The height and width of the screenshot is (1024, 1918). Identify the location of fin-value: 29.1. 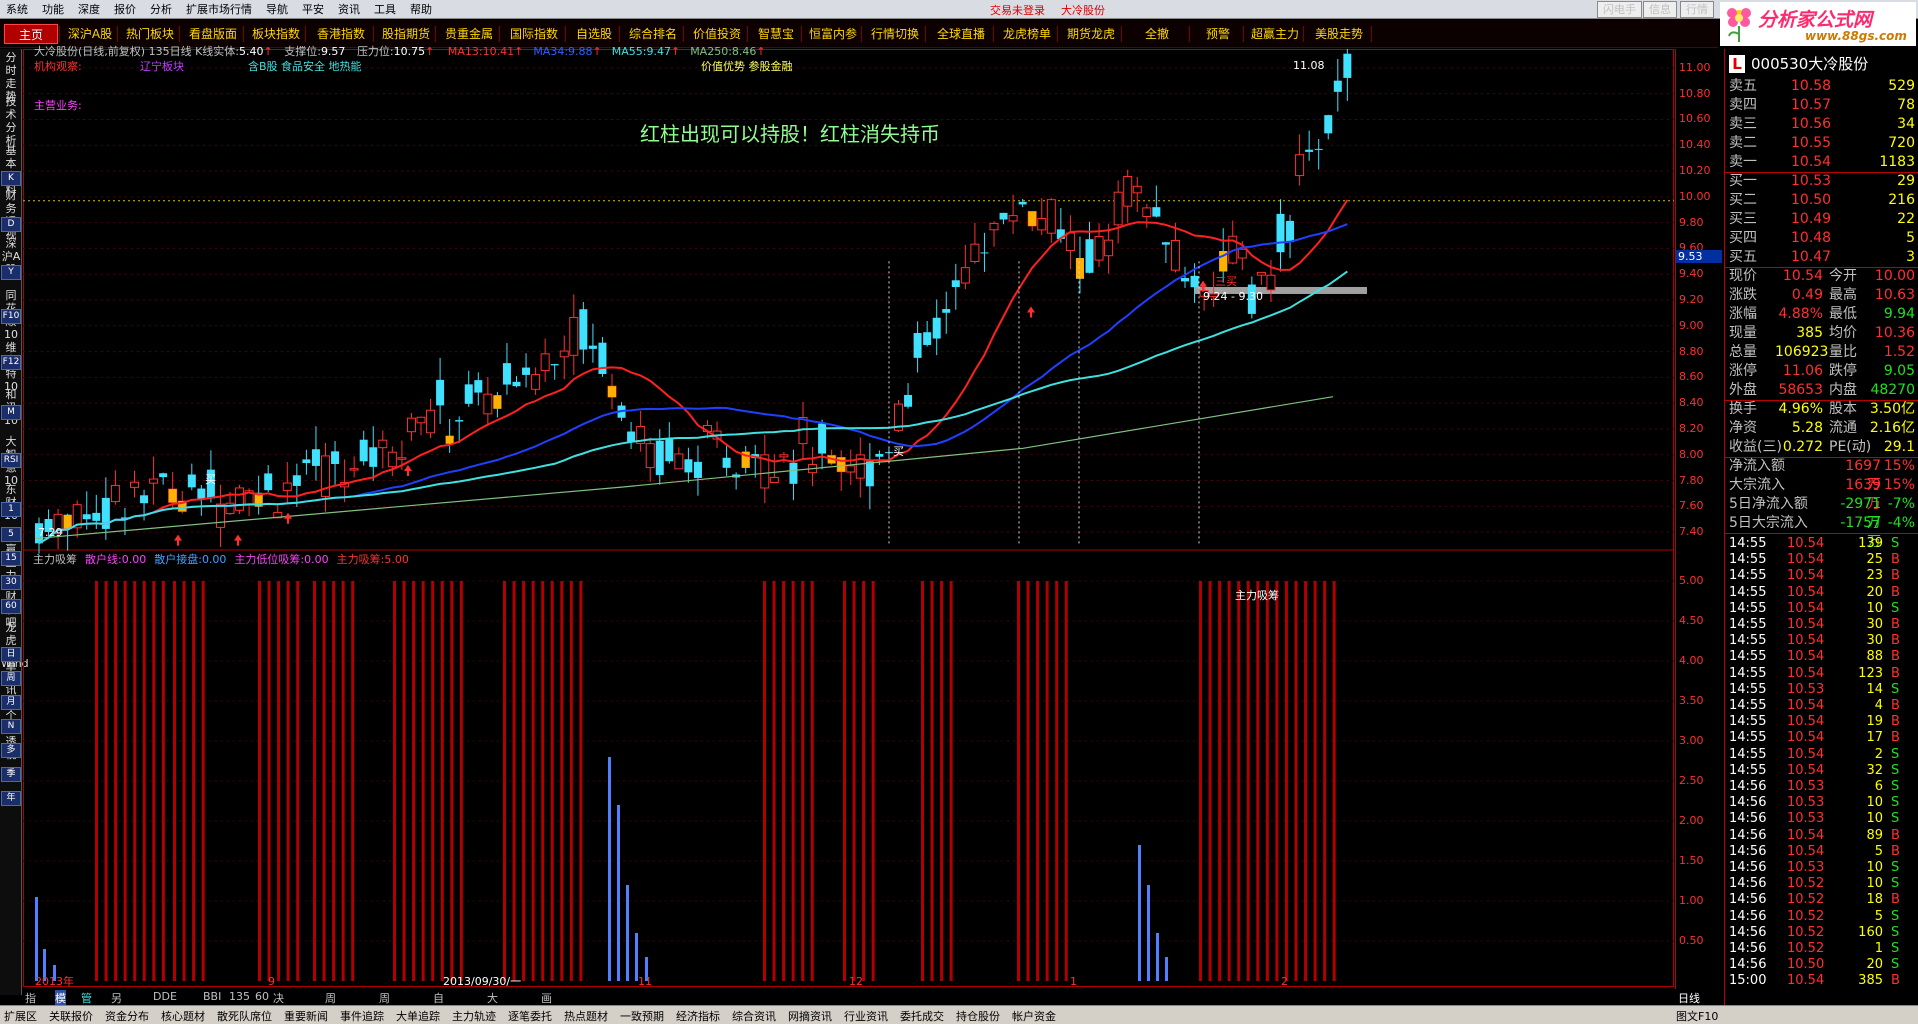
(1899, 447).